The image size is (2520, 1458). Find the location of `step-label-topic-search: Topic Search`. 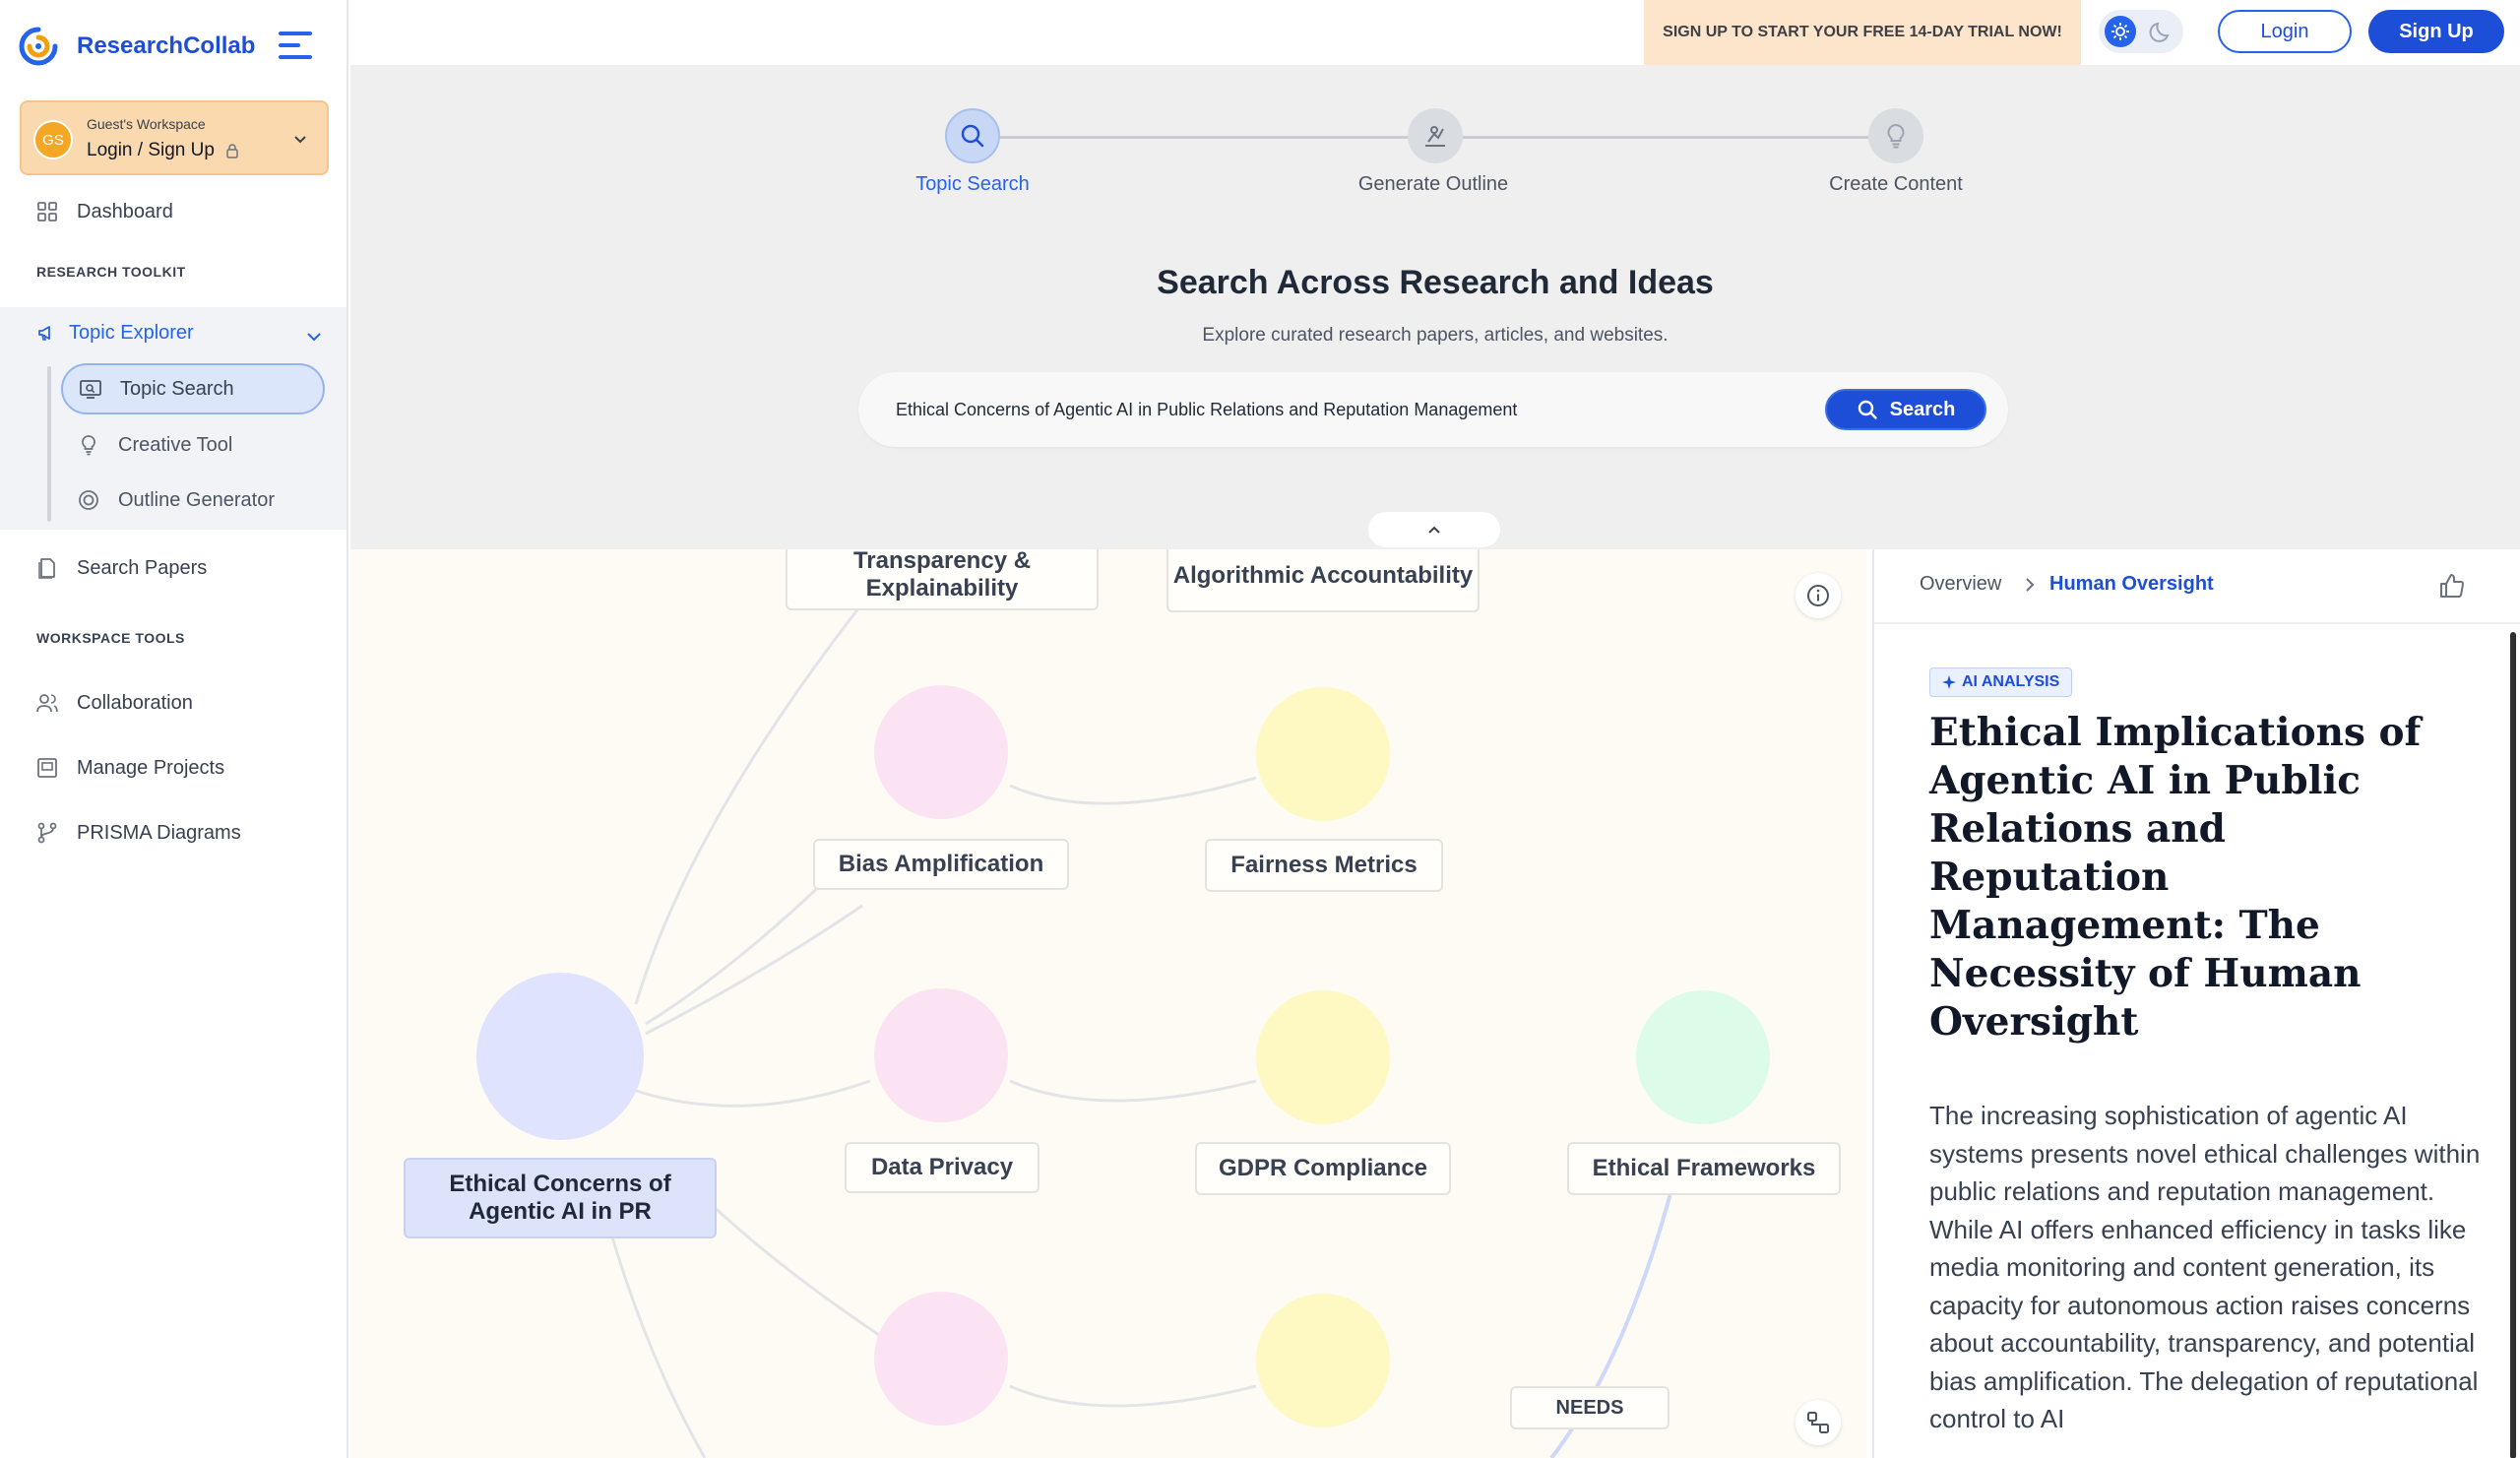

step-label-topic-search: Topic Search is located at coordinates (972, 184).